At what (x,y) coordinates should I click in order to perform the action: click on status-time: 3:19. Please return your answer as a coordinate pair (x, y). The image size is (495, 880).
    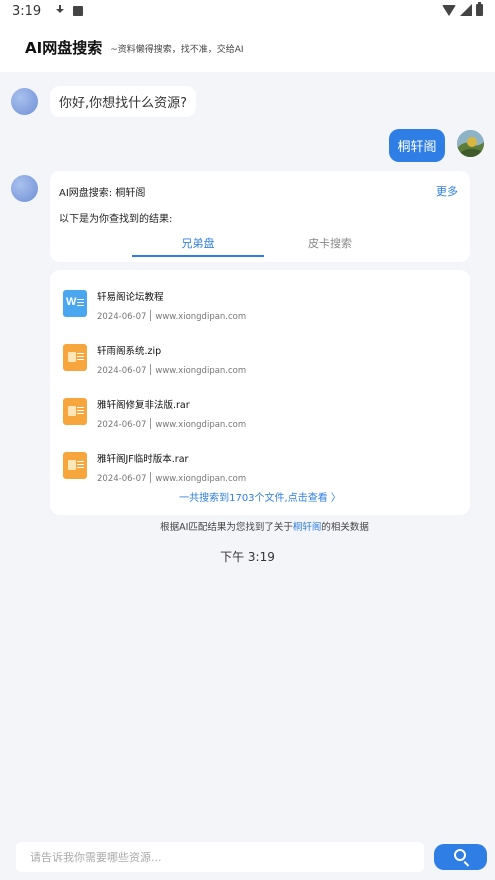
    Looking at the image, I should click on (27, 11).